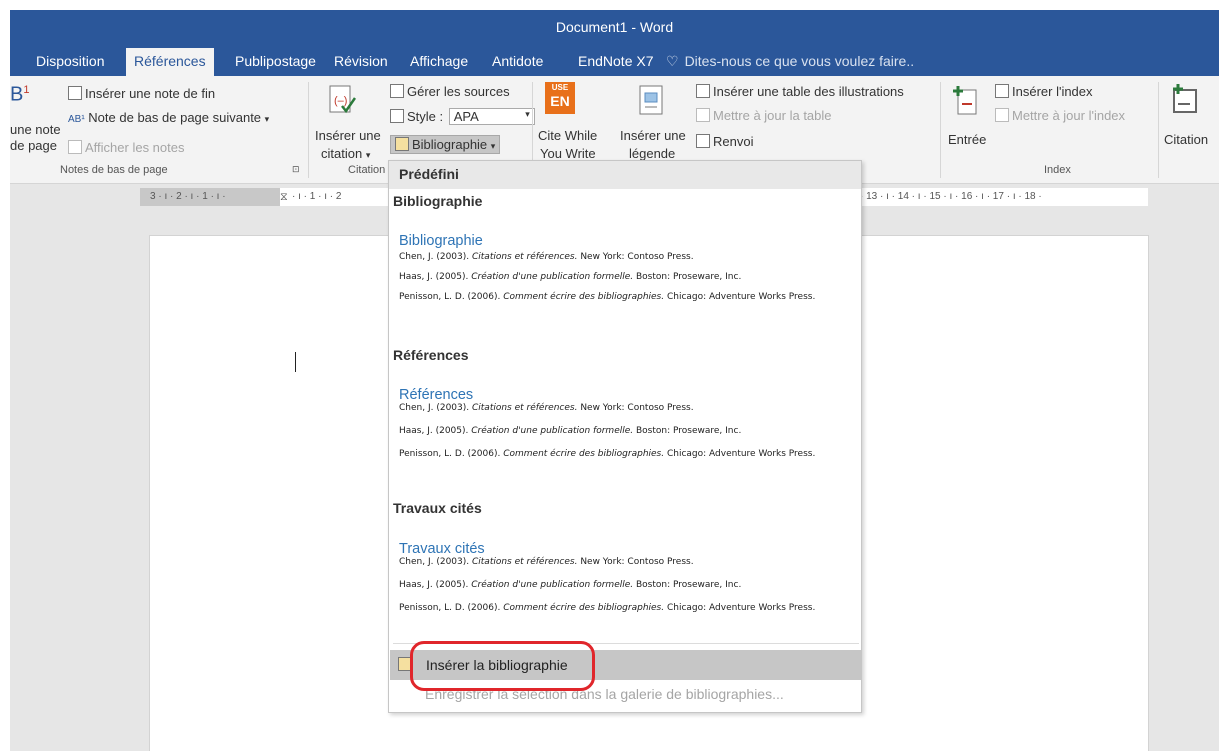  What do you see at coordinates (438, 201) in the screenshot?
I see `section-label-bibliographie: Bibliographie` at bounding box center [438, 201].